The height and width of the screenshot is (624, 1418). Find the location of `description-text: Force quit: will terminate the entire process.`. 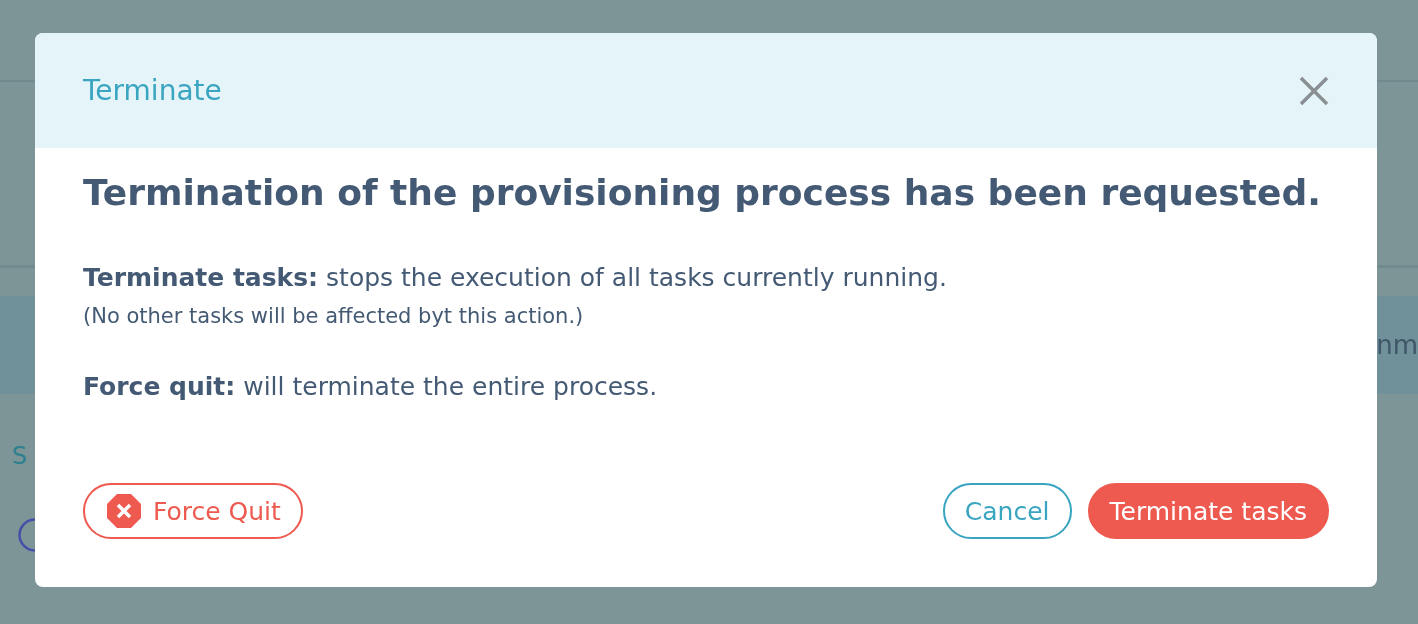

description-text: Force quit: will terminate the entire process. is located at coordinates (371, 386).